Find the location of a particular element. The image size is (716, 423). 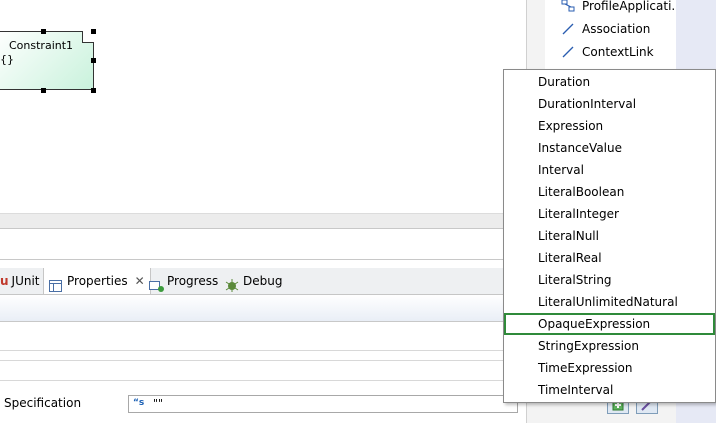

menu-item-literal-integer: LiteralInteger is located at coordinates (609, 214).